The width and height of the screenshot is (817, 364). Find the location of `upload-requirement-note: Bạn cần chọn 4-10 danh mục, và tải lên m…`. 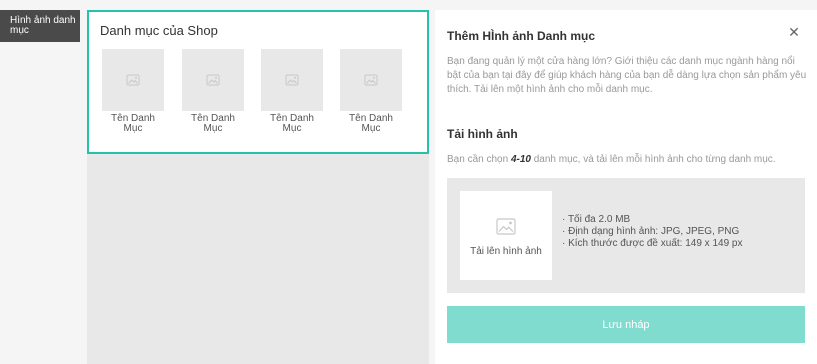

upload-requirement-note: Bạn cần chọn 4-10 danh mục, và tải lên m… is located at coordinates (627, 159).